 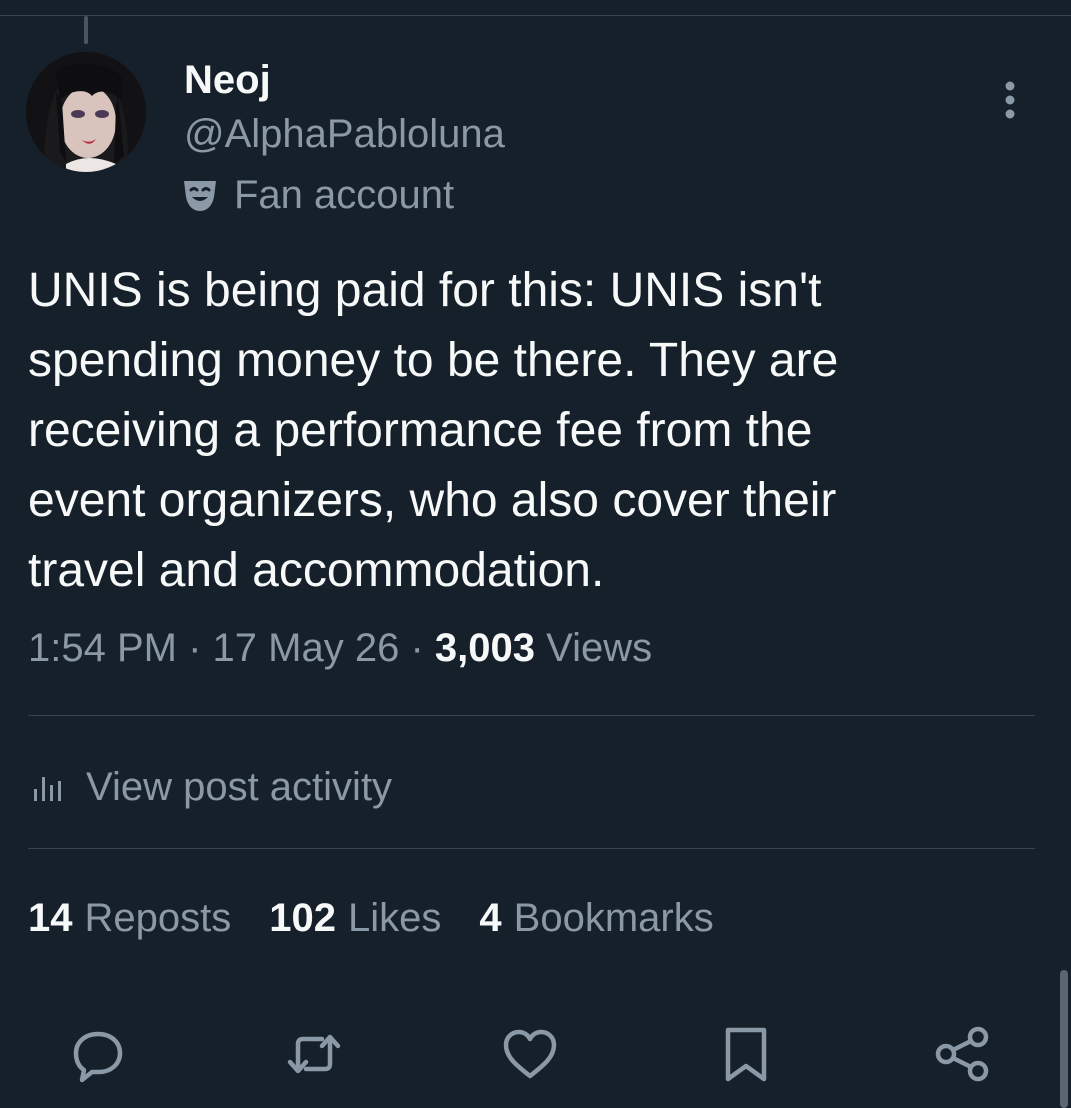 I want to click on avatar-image, so click(x=86, y=112).